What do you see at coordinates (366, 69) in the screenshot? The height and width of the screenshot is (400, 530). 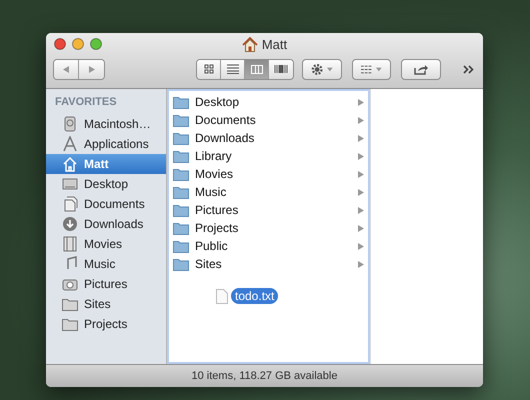 I see `grid-icon` at bounding box center [366, 69].